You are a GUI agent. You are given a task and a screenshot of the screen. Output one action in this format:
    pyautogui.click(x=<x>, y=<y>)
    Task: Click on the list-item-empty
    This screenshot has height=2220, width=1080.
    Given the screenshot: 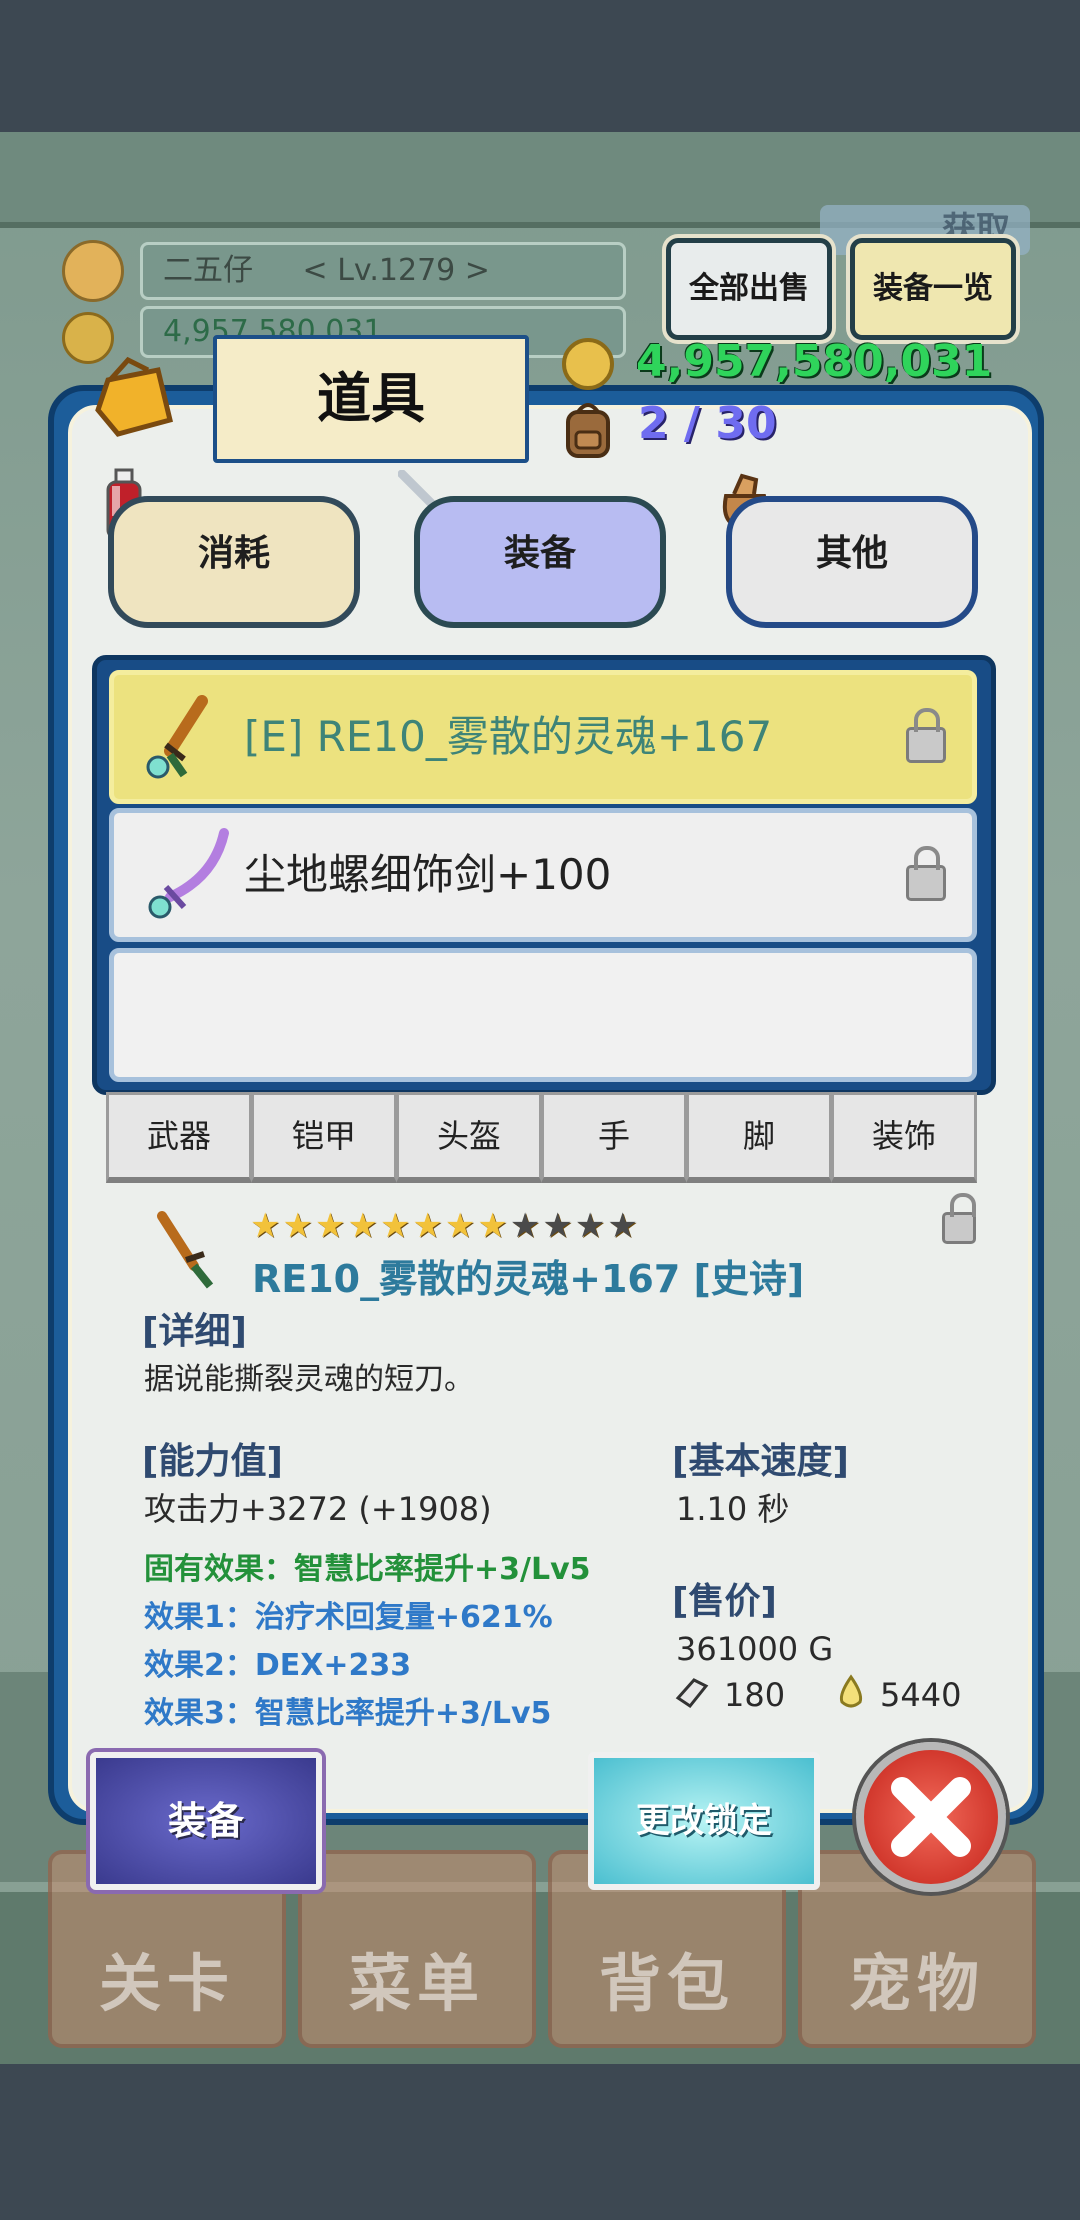 What is the action you would take?
    pyautogui.click(x=543, y=1015)
    